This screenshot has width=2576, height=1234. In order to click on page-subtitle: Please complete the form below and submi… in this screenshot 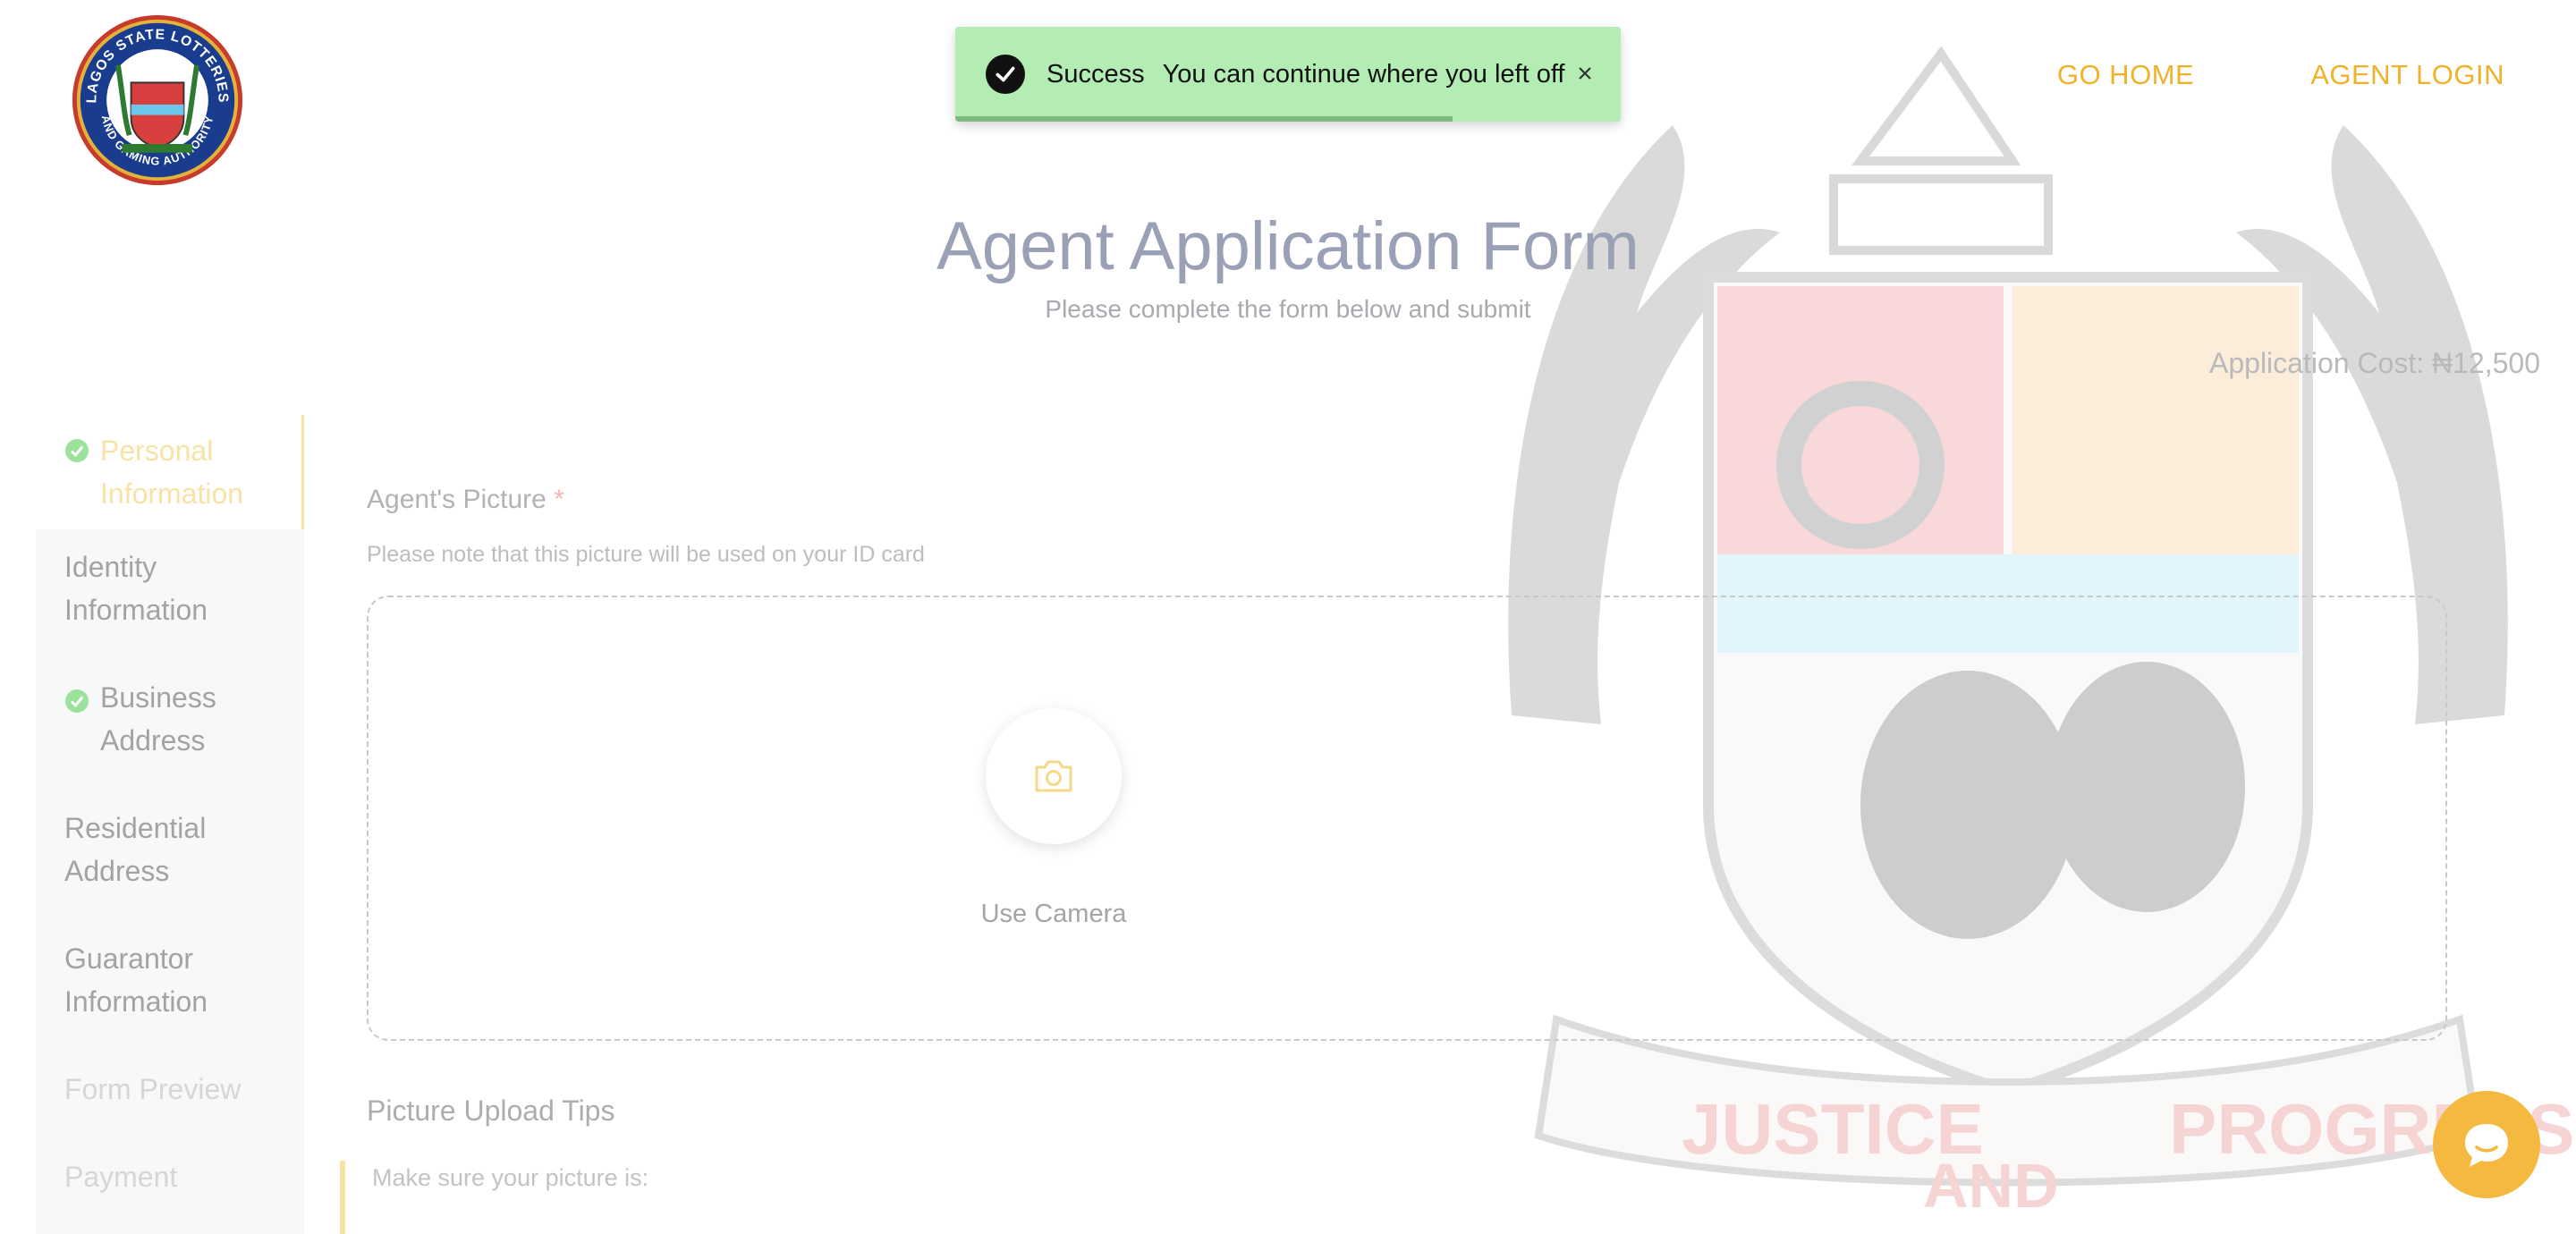, I will do `click(1288, 309)`.